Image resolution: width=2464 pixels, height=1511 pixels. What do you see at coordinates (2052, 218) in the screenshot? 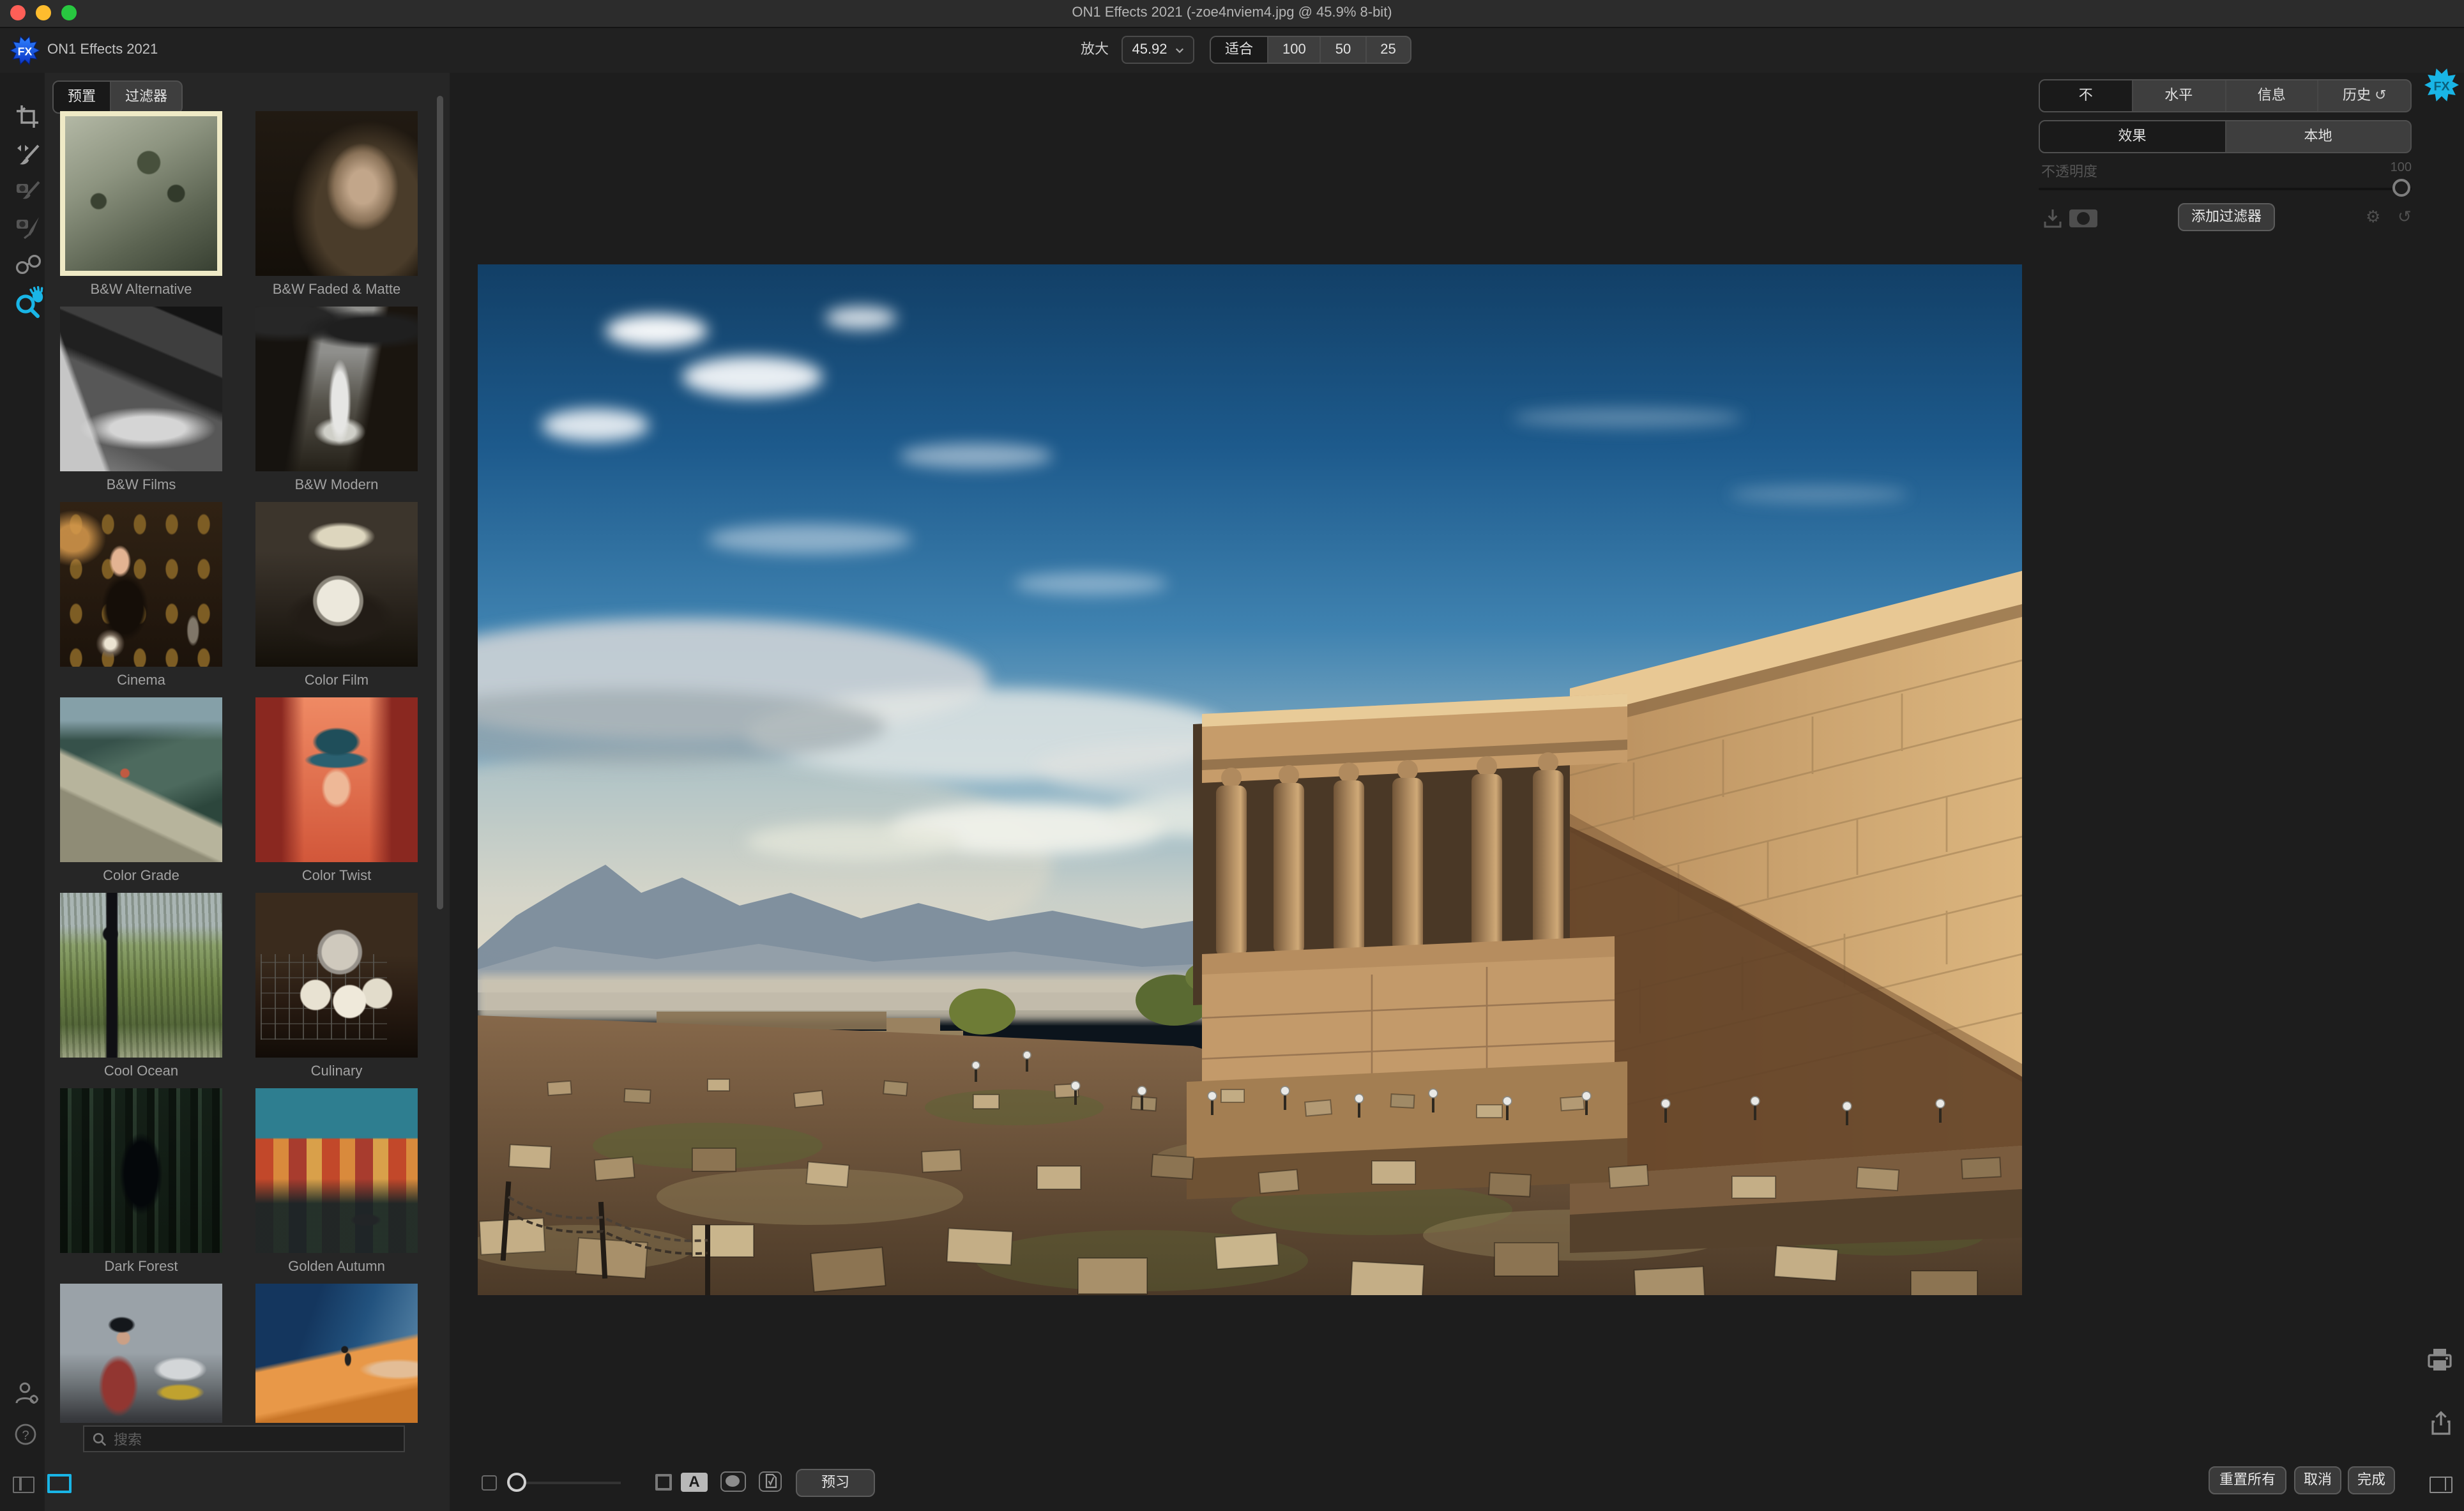
I see `save-preset-icon` at bounding box center [2052, 218].